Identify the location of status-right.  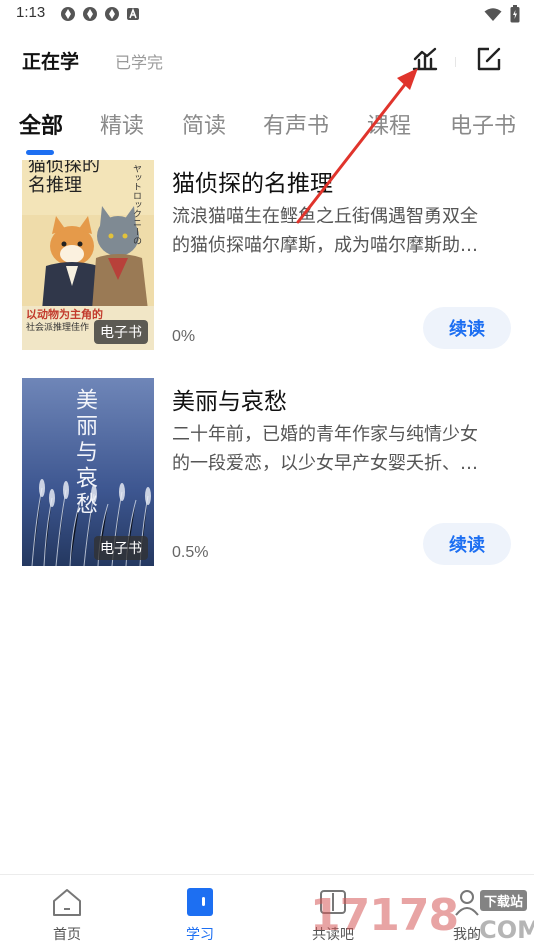
(502, 16).